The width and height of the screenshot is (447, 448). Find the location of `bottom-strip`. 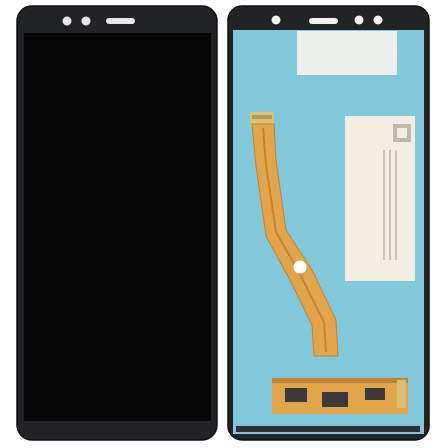

bottom-strip is located at coordinates (328, 429).